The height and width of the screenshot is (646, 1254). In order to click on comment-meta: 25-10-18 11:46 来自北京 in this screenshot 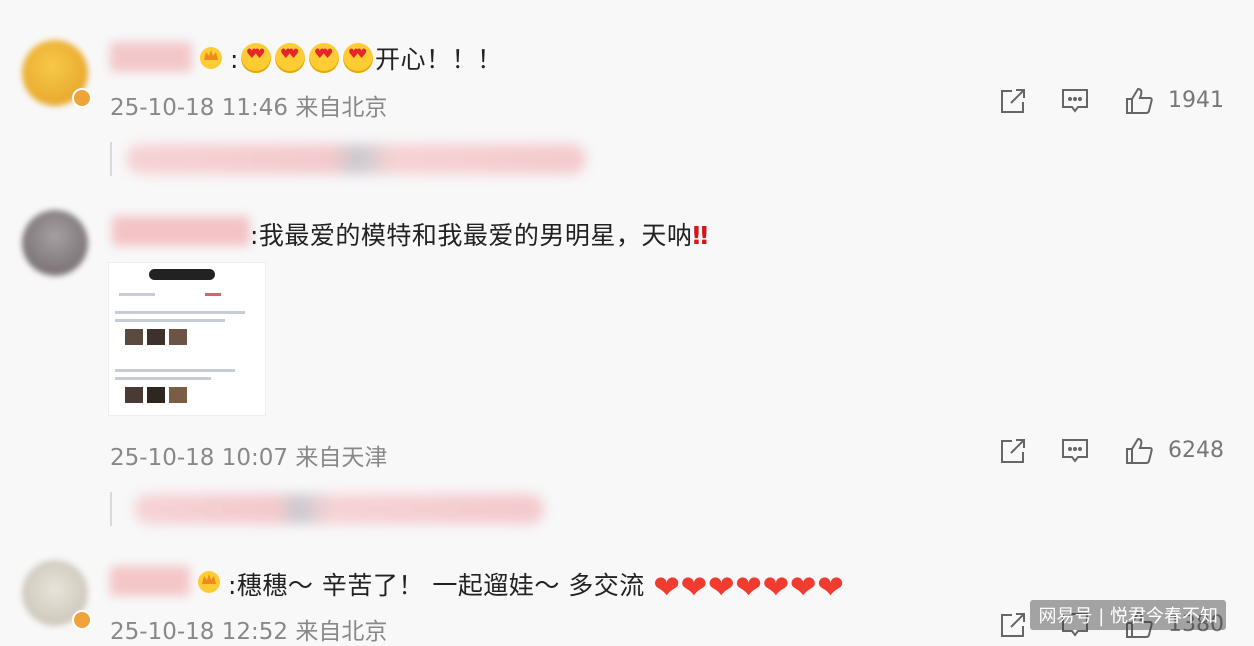, I will do `click(248, 105)`.